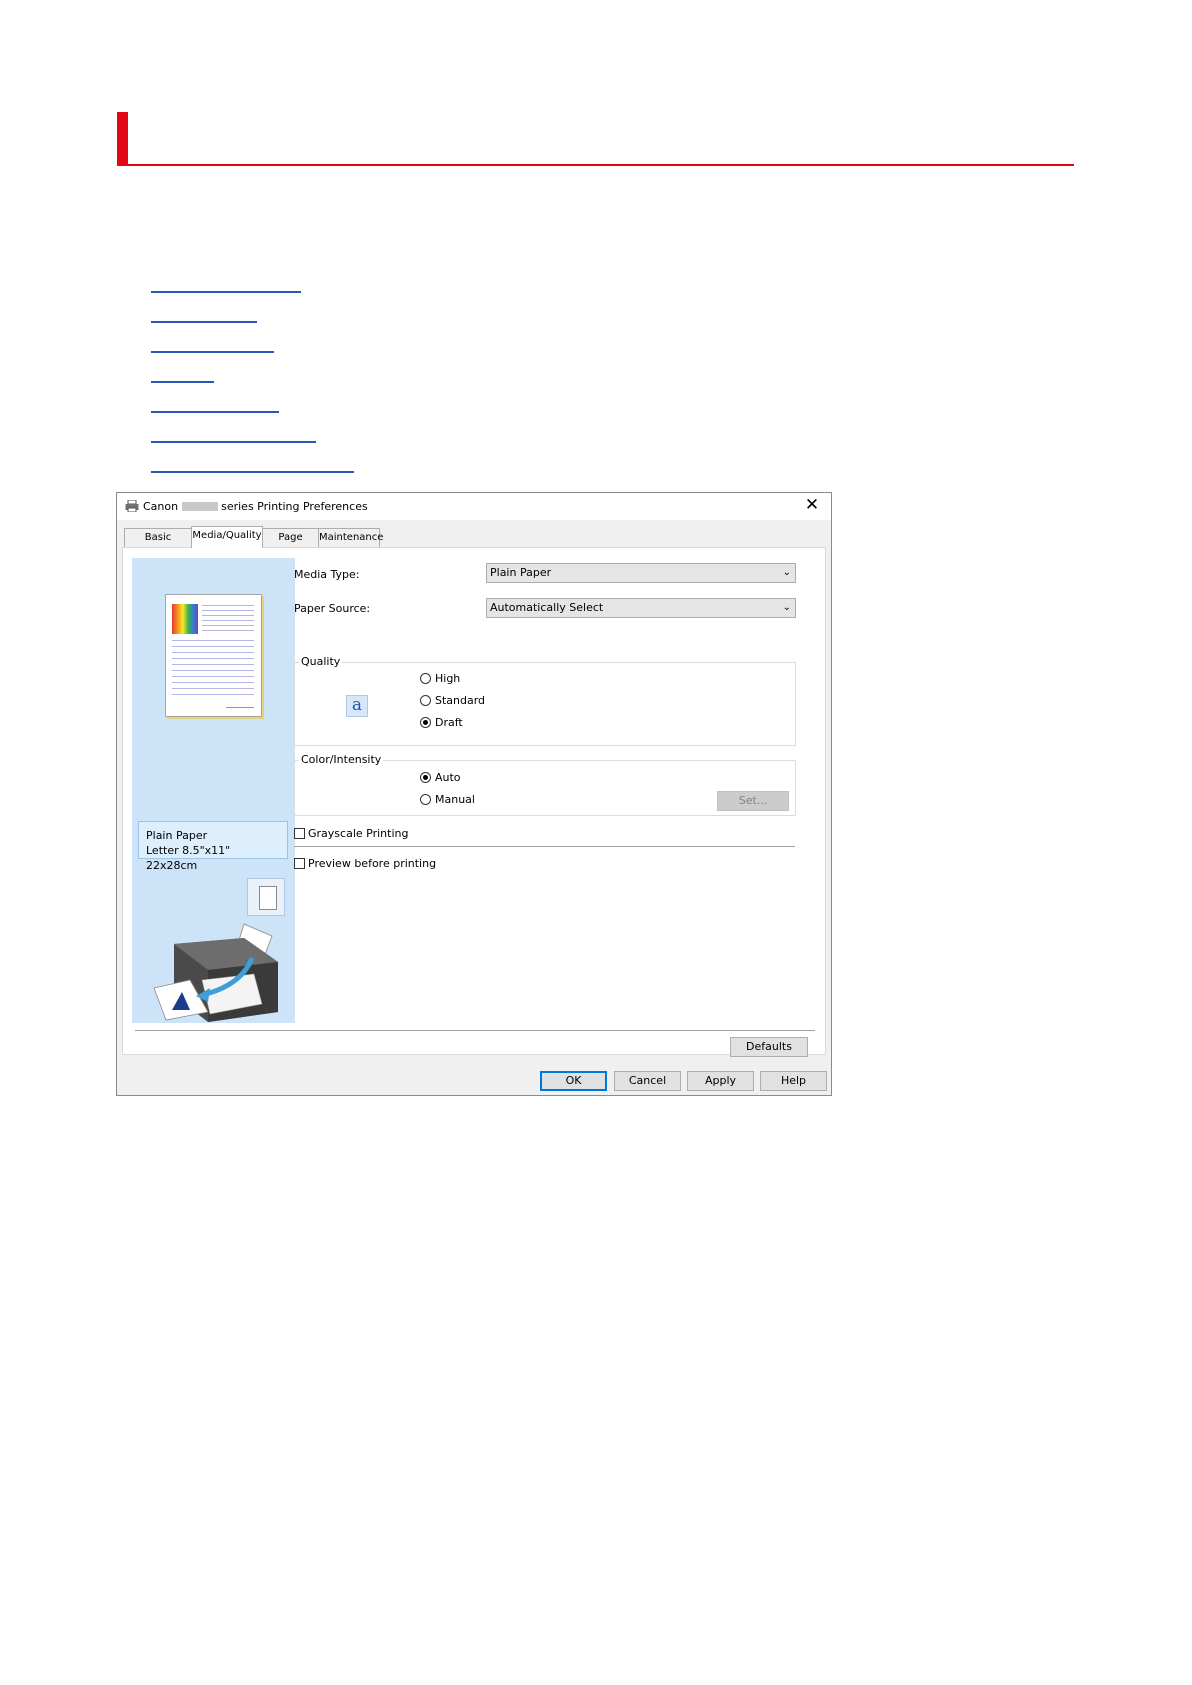  Describe the element at coordinates (769, 1047) in the screenshot. I see `defaults-button: Defaults` at that location.